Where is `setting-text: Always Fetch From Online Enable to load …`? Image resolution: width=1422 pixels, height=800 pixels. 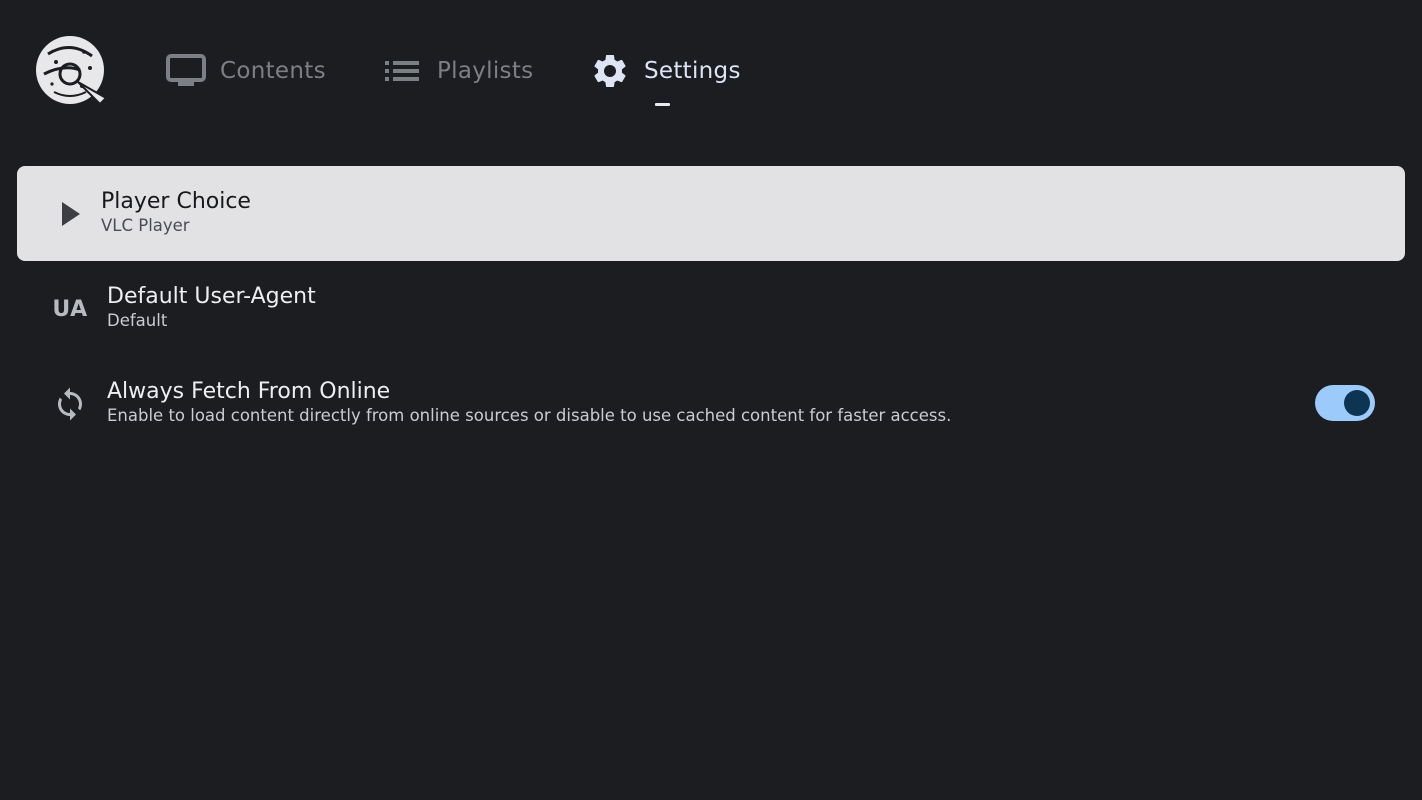 setting-text: Always Fetch From Online Enable to load … is located at coordinates (529, 402).